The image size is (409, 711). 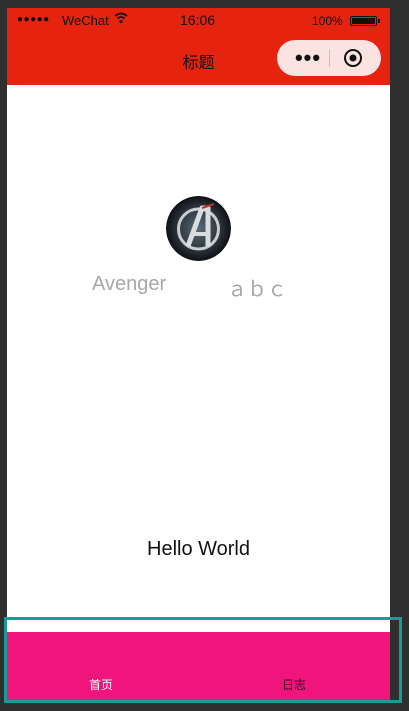 I want to click on carrier-name: WeChat, so click(x=85, y=20).